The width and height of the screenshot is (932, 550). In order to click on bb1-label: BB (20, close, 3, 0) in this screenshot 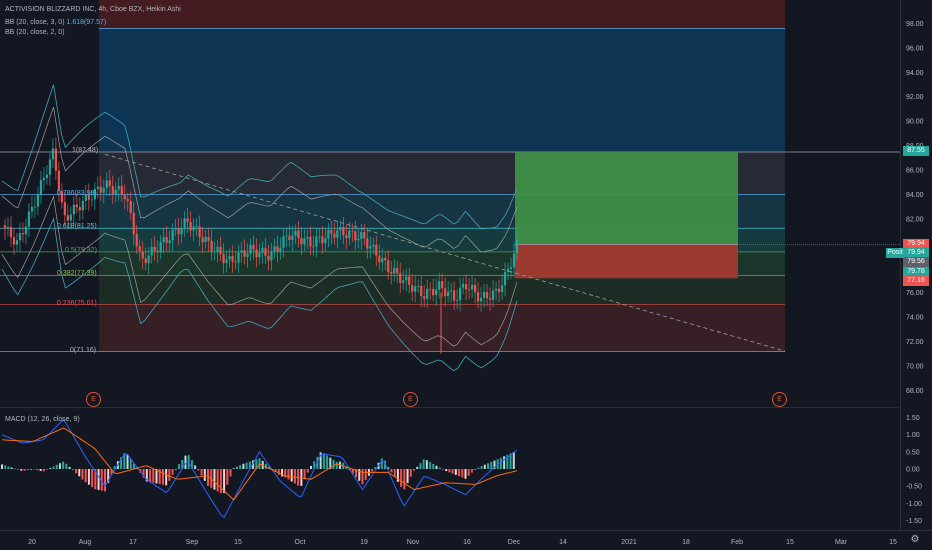, I will do `click(35, 22)`.